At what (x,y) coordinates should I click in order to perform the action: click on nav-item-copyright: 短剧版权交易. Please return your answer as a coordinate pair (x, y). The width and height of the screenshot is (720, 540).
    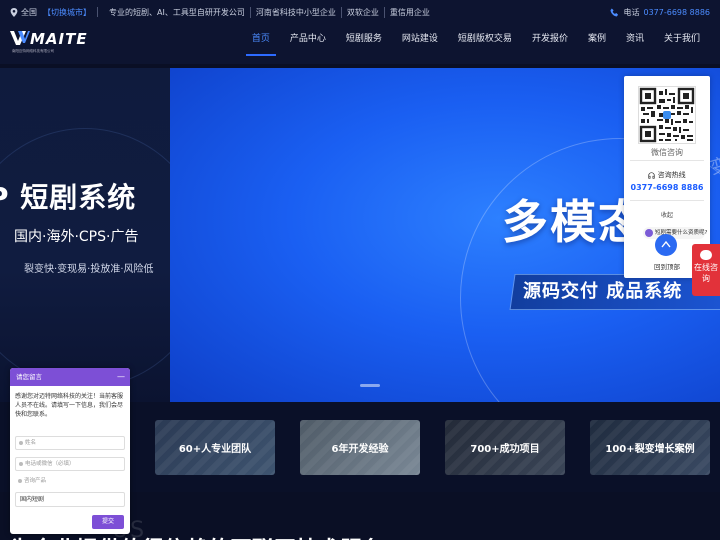
    Looking at the image, I should click on (485, 44).